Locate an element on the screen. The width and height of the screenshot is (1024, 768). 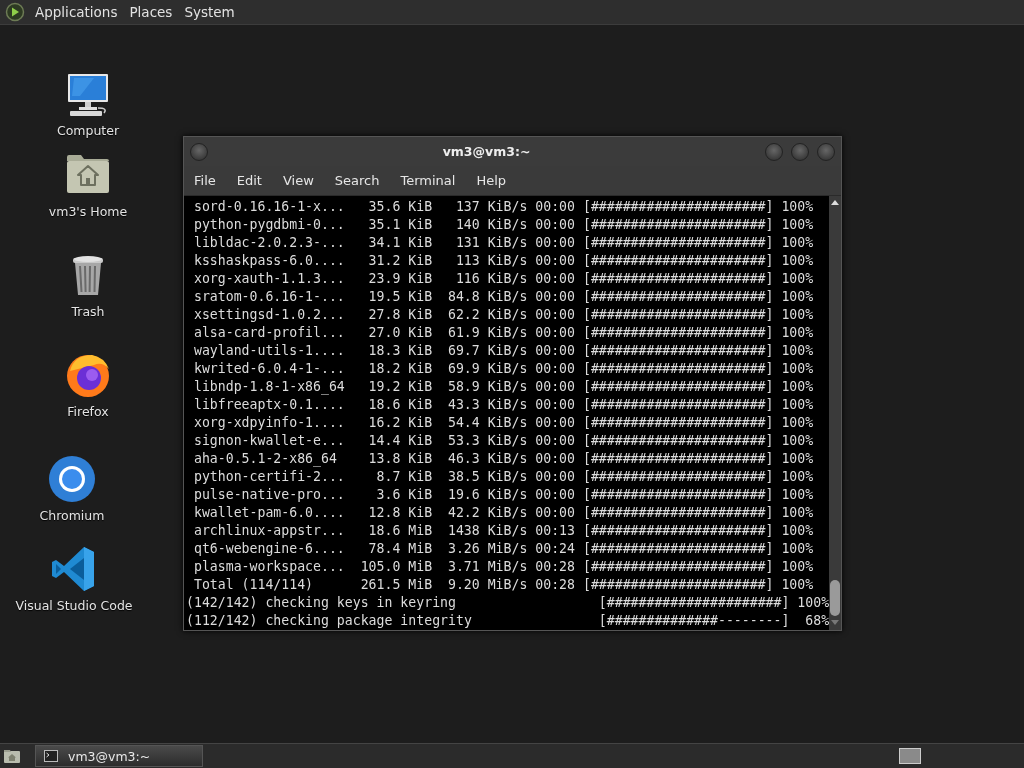
desktop-icon-label: Trash is located at coordinates (88, 311).